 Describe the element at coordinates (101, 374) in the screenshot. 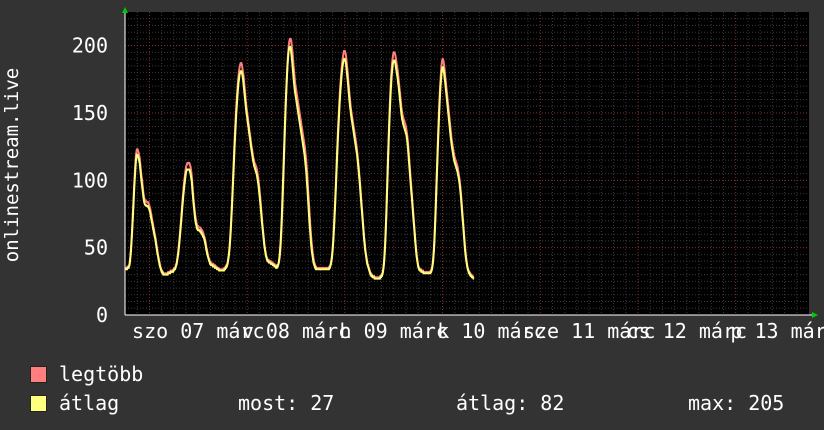

I see `legend-label-legtobb: legtöbb` at that location.